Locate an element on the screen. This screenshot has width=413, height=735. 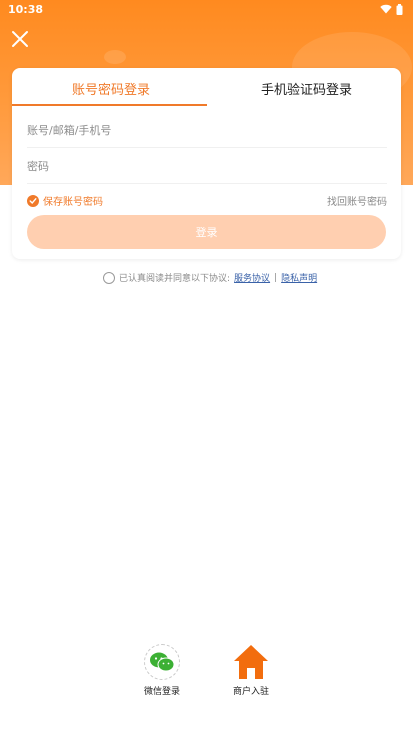
wechat-login-button: 微信登录 is located at coordinates (162, 670).